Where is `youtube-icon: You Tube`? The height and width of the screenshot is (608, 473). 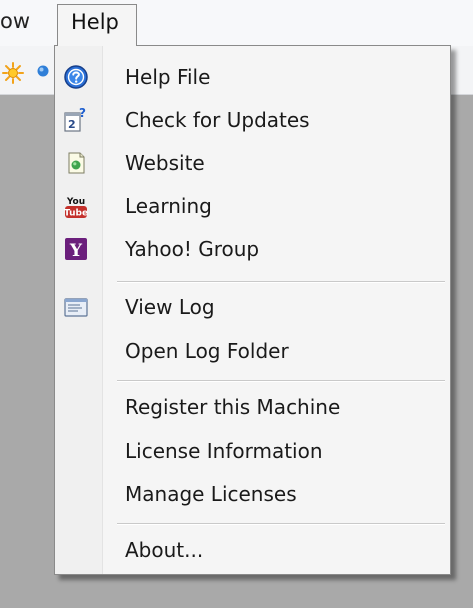 youtube-icon: You Tube is located at coordinates (76, 208).